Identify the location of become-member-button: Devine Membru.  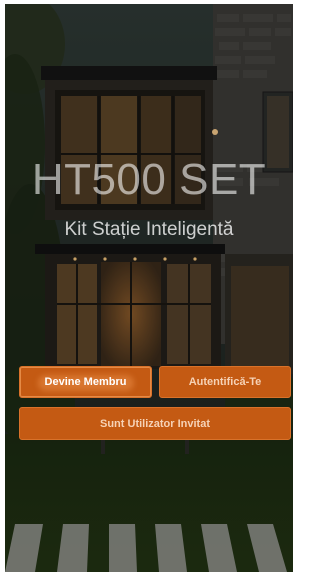
(85, 382).